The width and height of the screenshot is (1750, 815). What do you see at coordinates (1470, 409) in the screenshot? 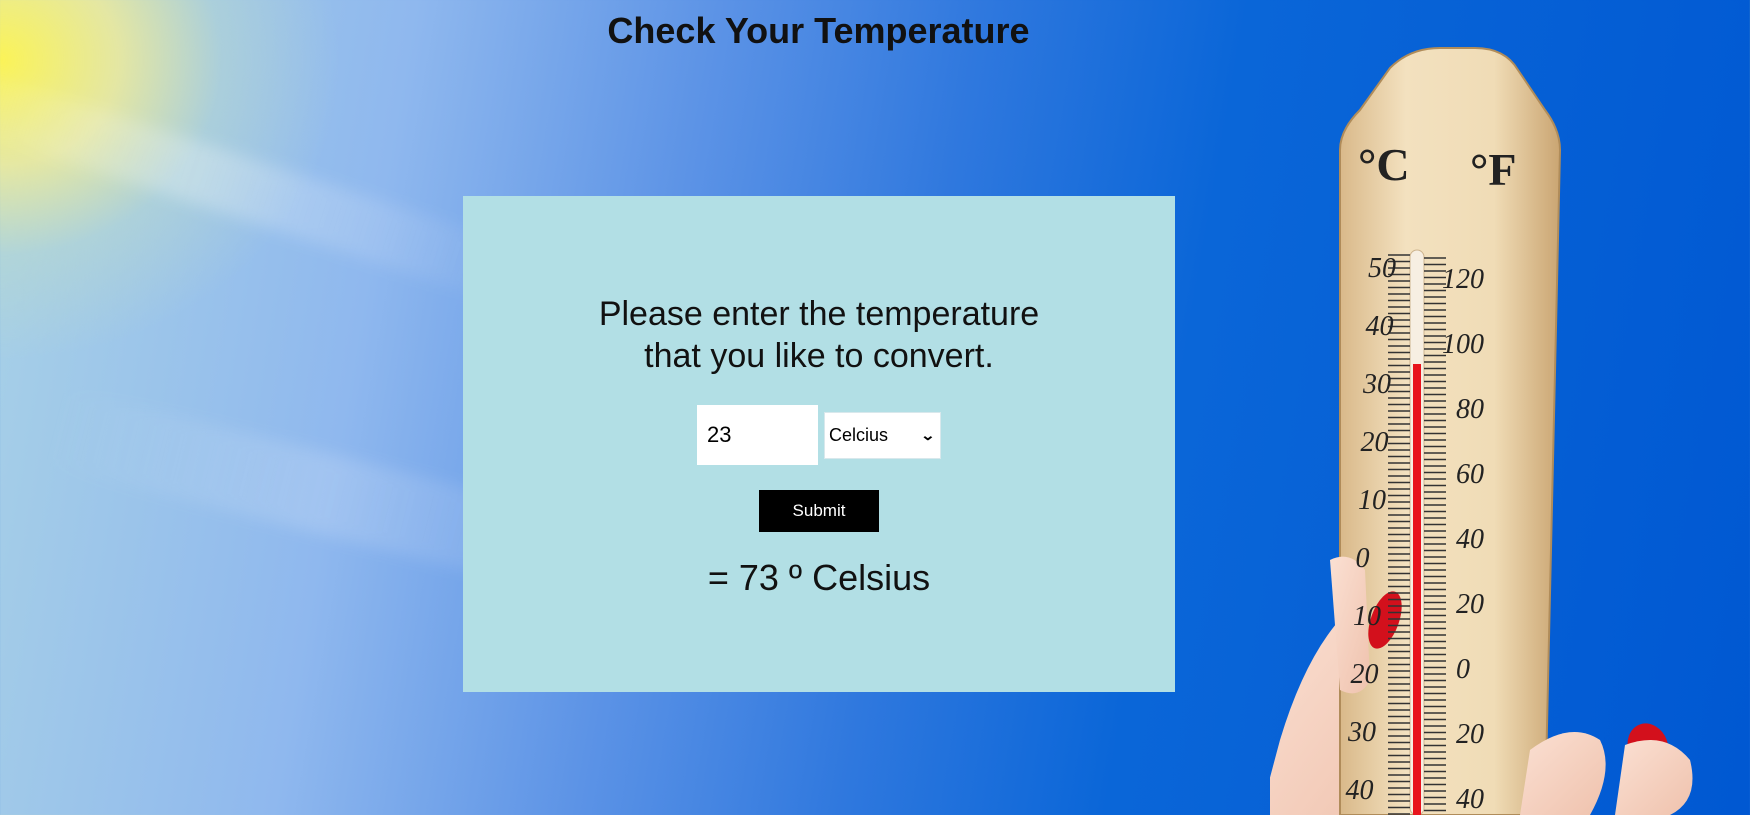
I see `fahrenheit-tick-label: 80` at bounding box center [1470, 409].